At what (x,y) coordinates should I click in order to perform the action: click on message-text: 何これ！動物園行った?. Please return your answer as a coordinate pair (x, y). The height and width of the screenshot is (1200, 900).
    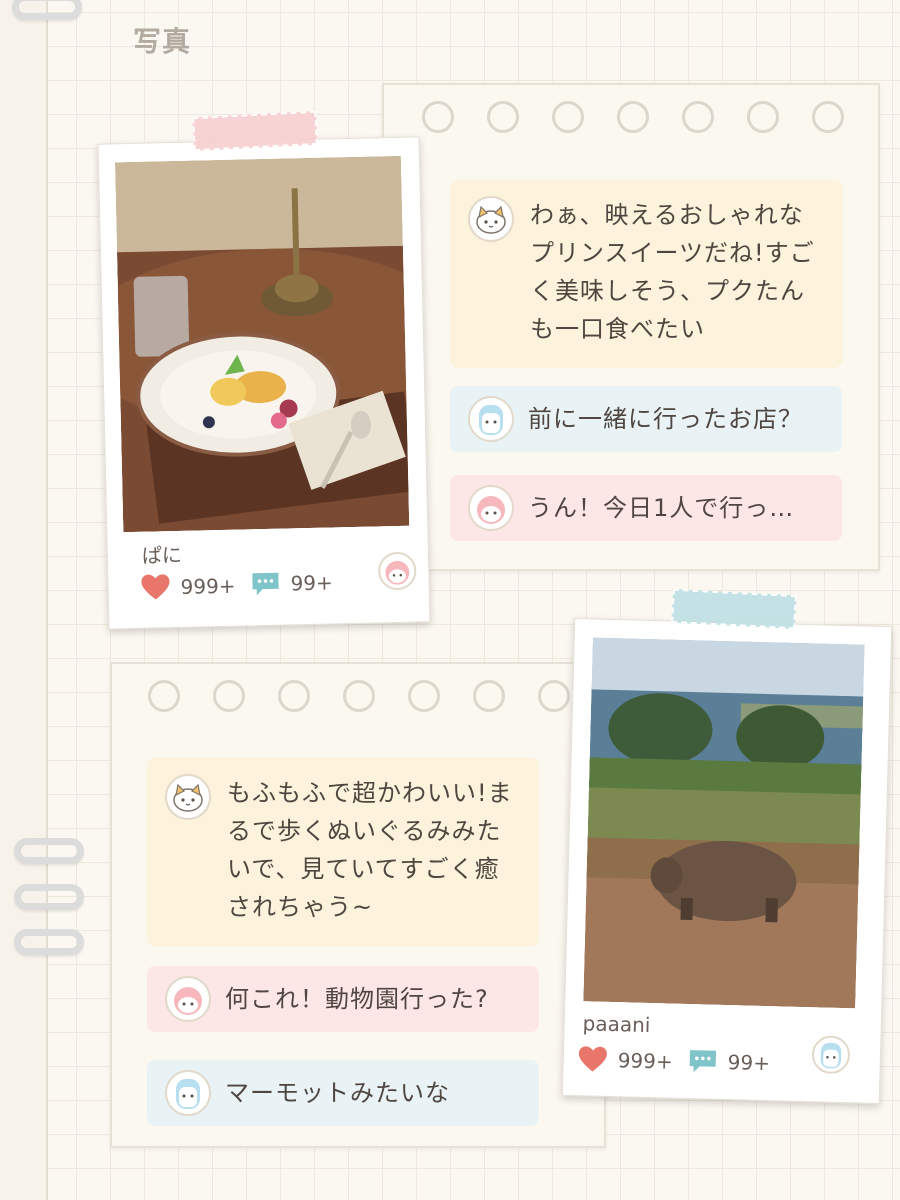
    Looking at the image, I should click on (357, 999).